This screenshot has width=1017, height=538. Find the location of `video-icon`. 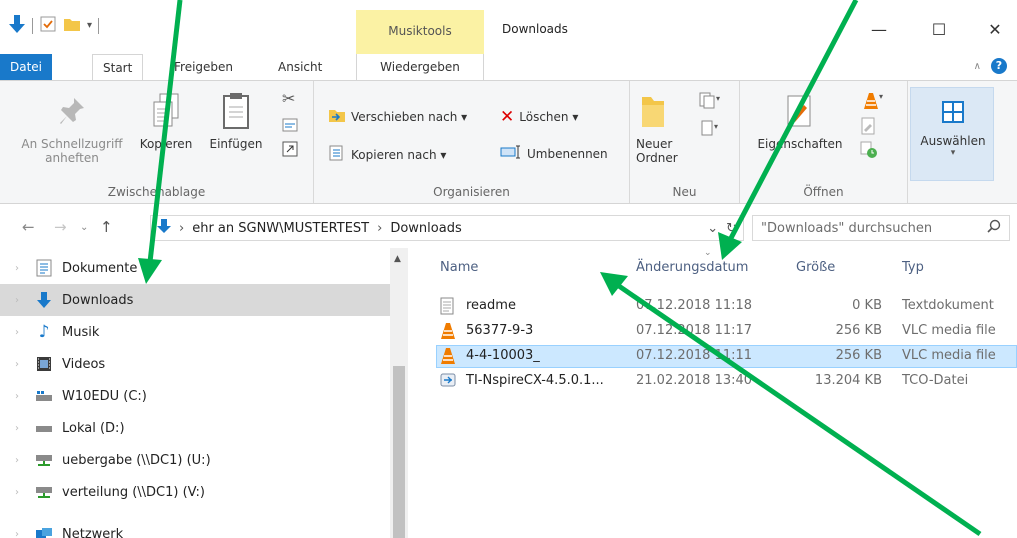

video-icon is located at coordinates (44, 364).